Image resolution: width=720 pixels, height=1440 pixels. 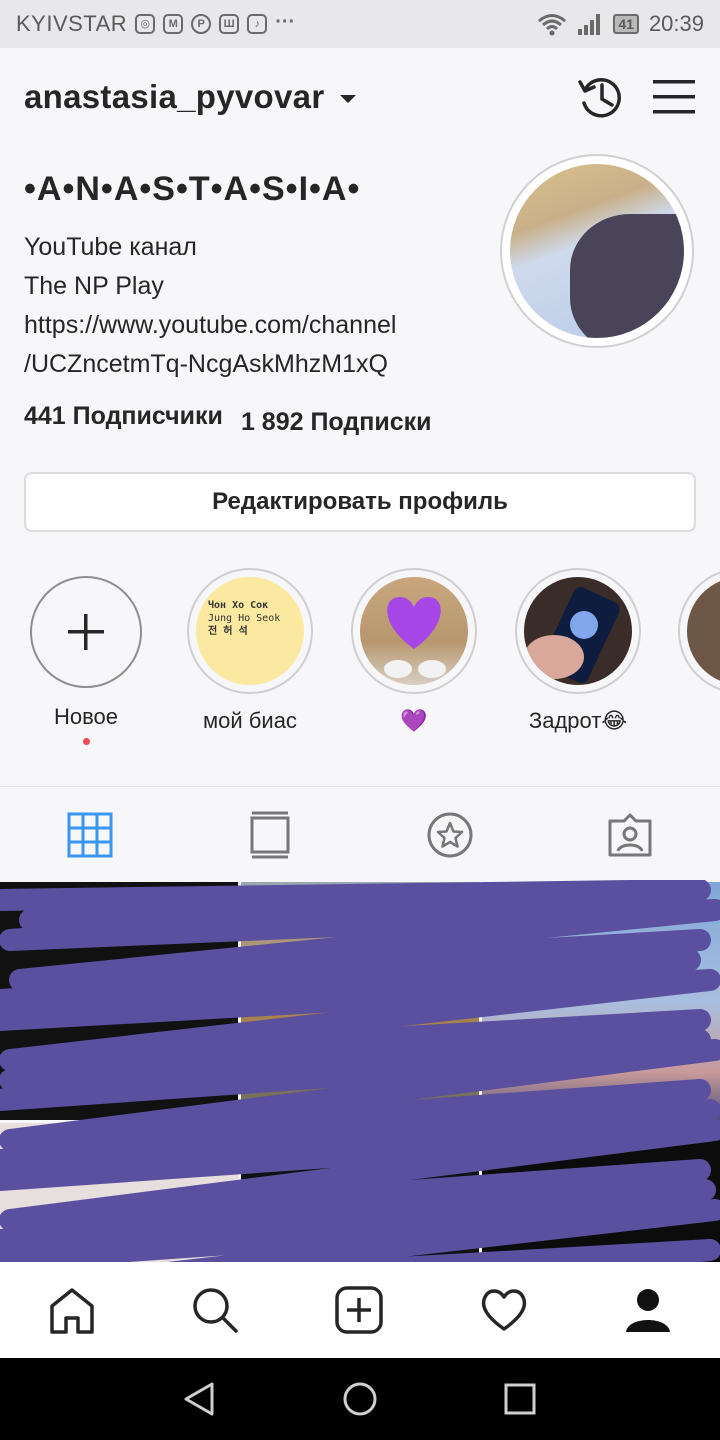 What do you see at coordinates (250, 720) in the screenshot?
I see `highlight-label: мой биас` at bounding box center [250, 720].